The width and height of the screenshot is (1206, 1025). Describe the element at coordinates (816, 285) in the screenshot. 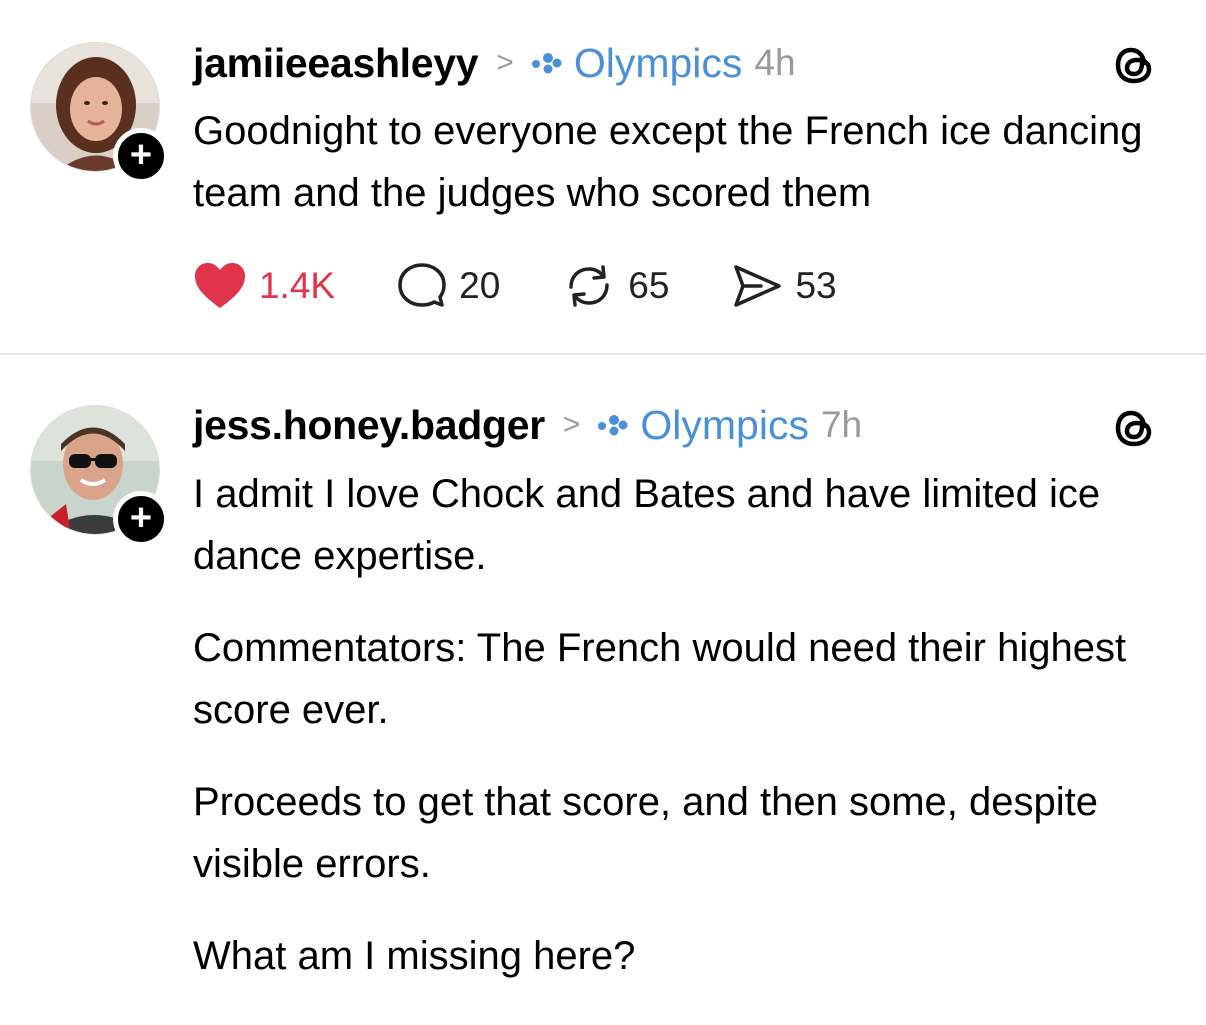

I see `share-count: 53` at that location.